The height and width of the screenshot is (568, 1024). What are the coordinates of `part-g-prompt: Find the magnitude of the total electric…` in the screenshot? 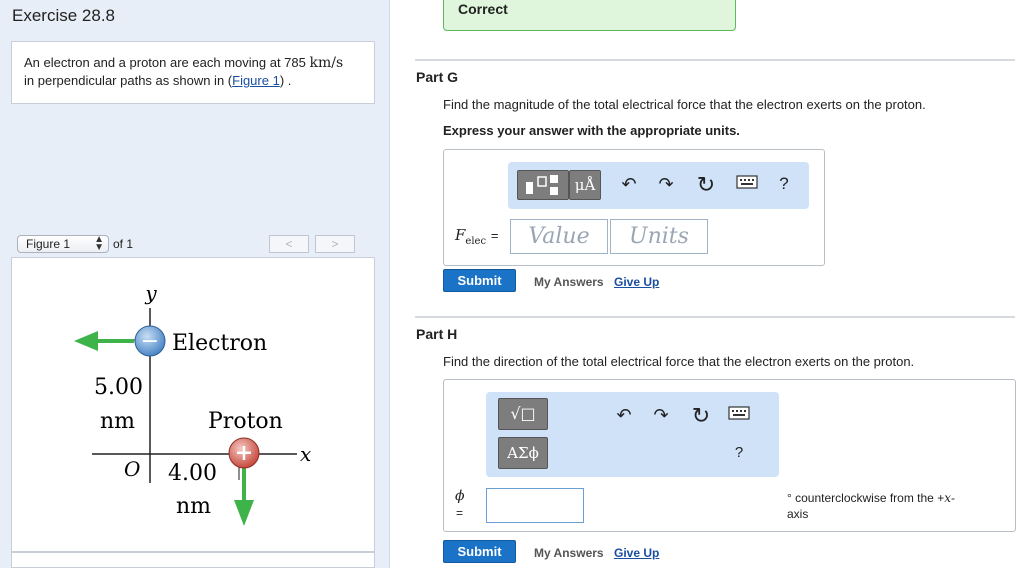 It's located at (684, 104).